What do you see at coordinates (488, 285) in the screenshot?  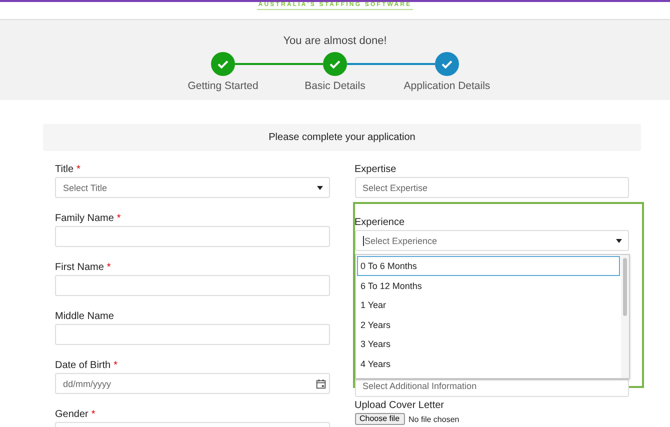 I see `dropdown-option: 6 To 12 Months` at bounding box center [488, 285].